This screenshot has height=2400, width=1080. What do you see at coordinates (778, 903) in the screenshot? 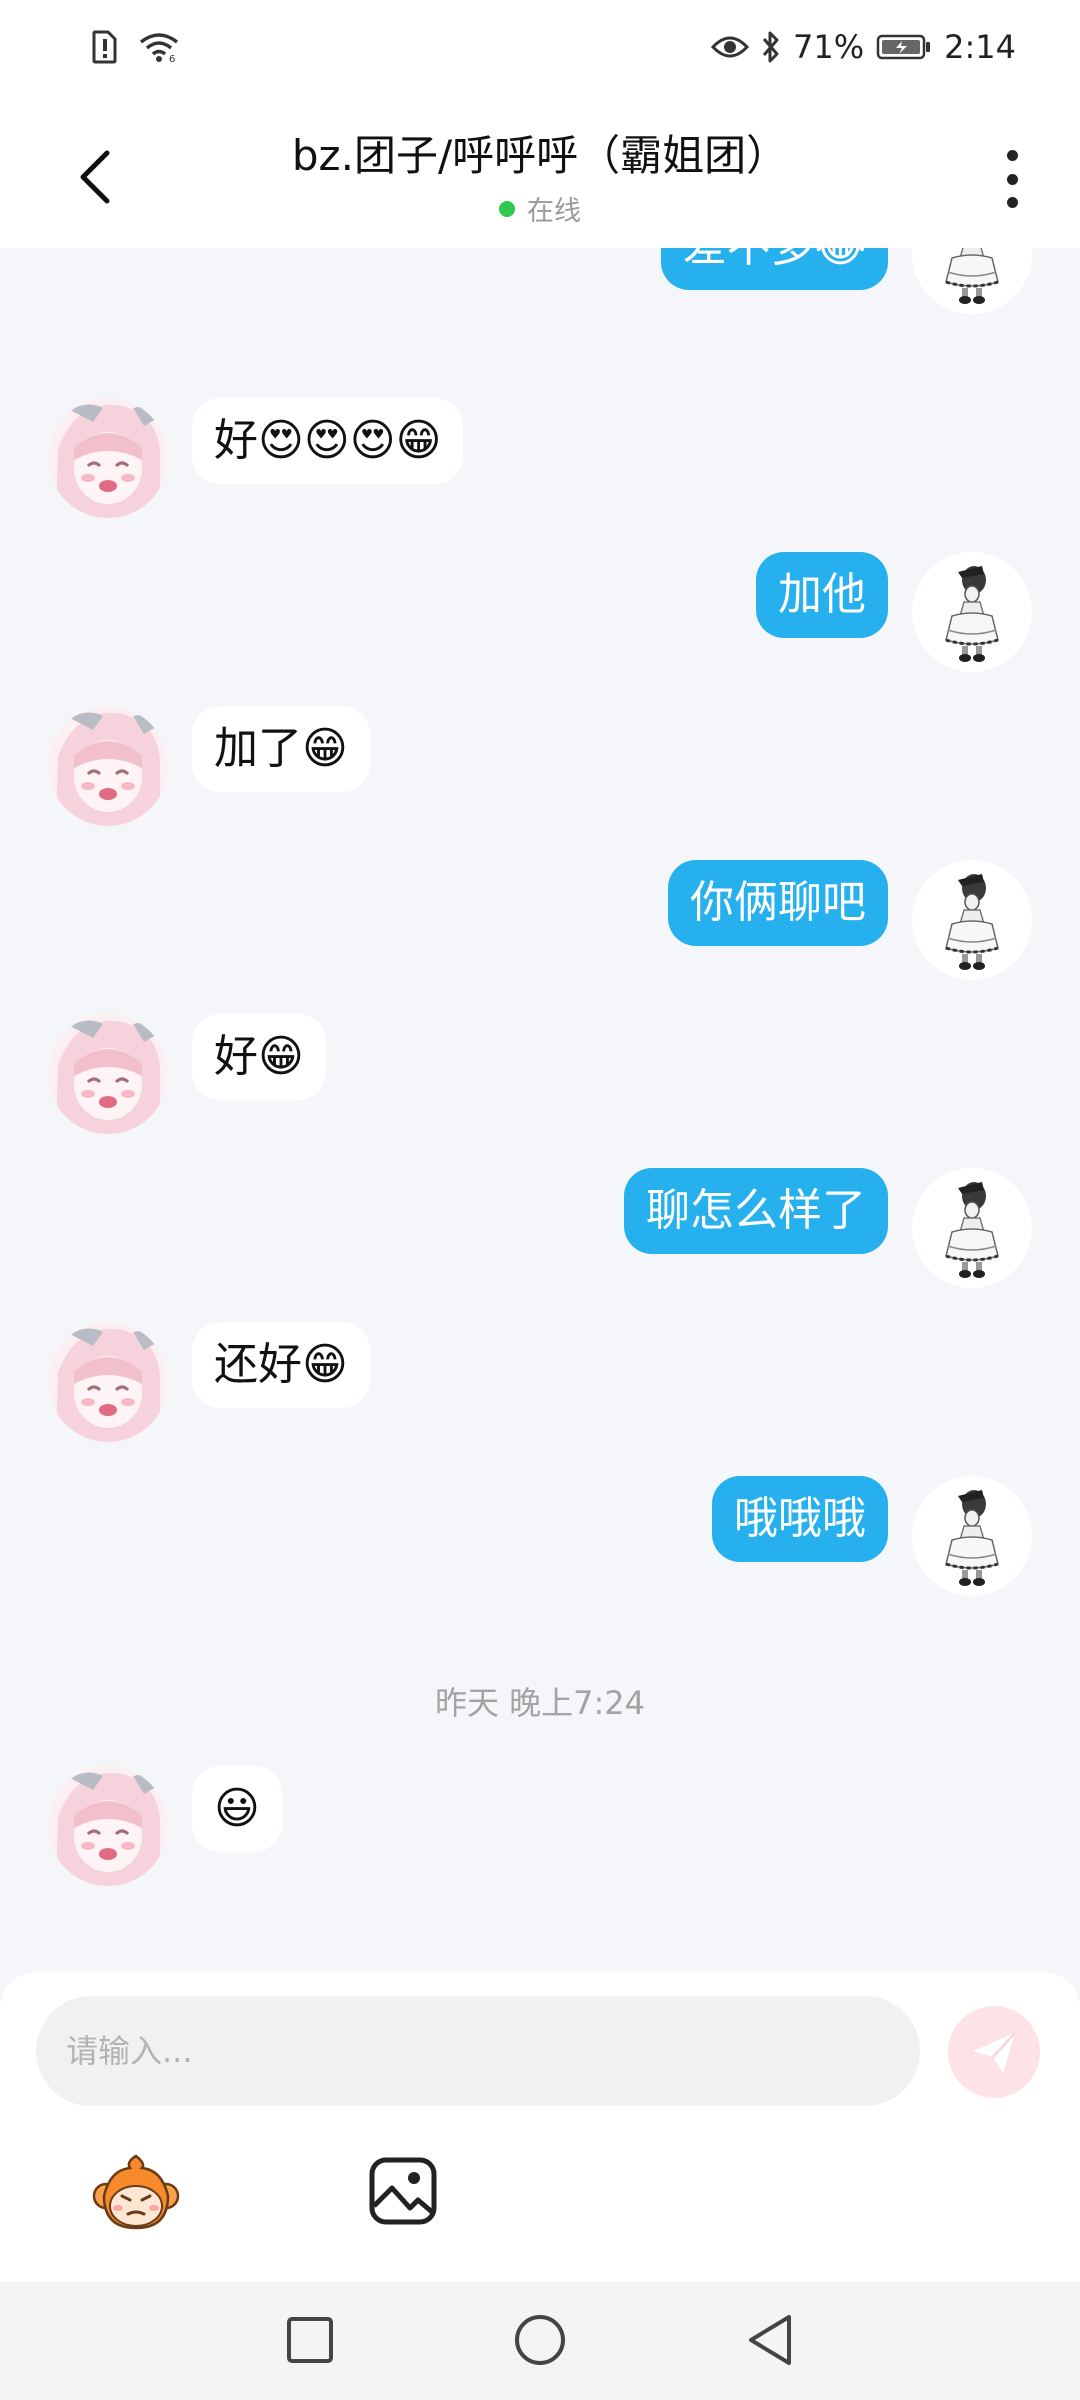
I see `my-message-bubble: 你俩聊吧` at bounding box center [778, 903].